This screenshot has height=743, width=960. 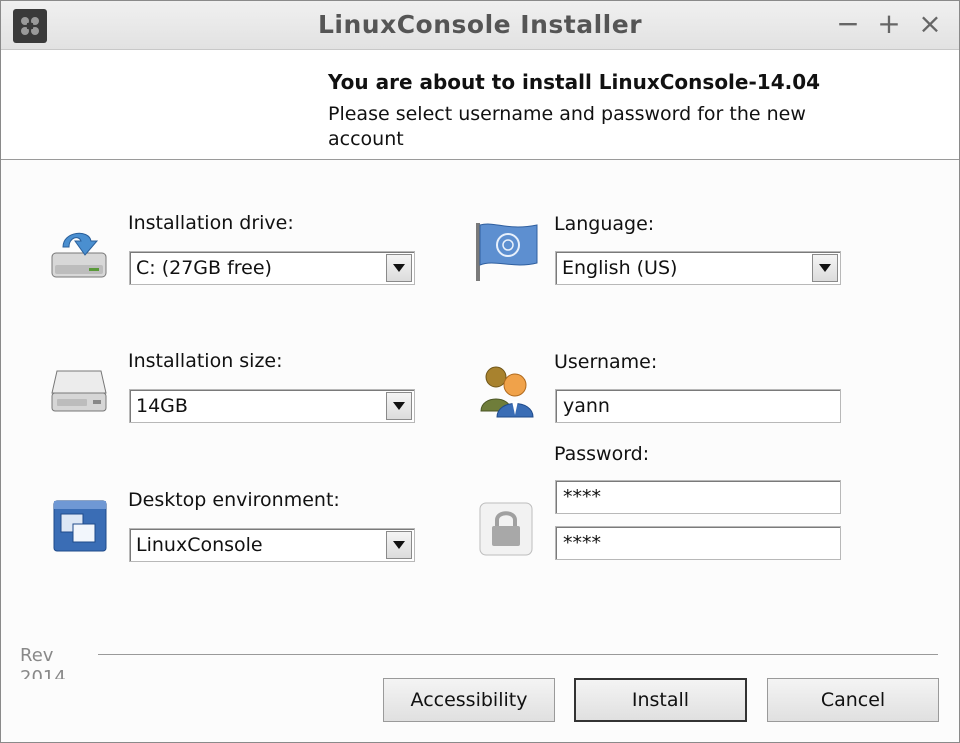 I want to click on minimize-button: −, so click(x=848, y=24).